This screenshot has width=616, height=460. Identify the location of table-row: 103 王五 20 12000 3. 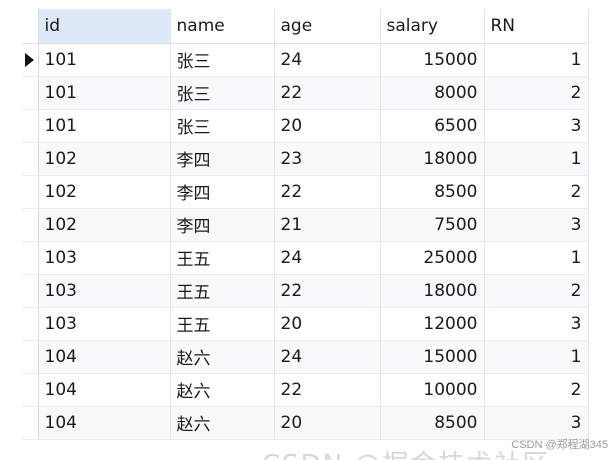
(305, 324).